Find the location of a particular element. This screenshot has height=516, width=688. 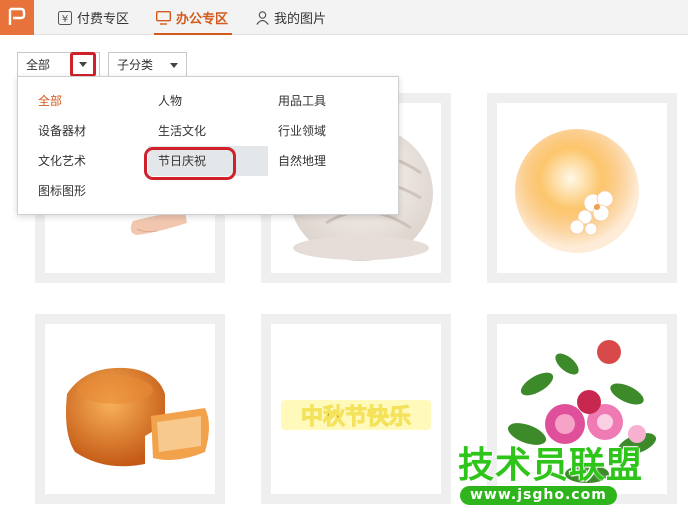

dropdown-item-tools: 用品工具 is located at coordinates (292, 101).